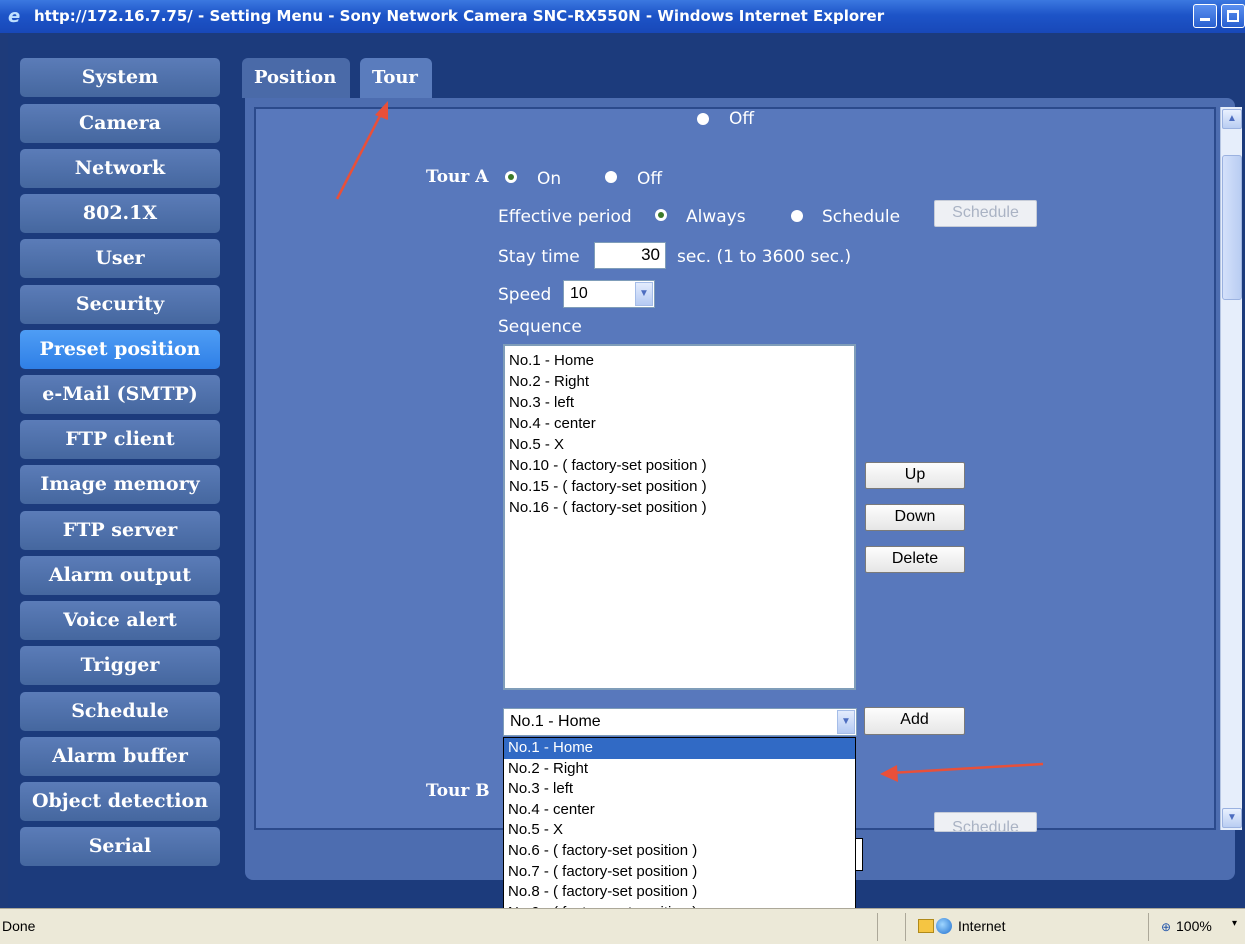  Describe the element at coordinates (120, 394) in the screenshot. I see `sidebar-item-e-mail-smtp: e-Mail (SMTP)` at that location.